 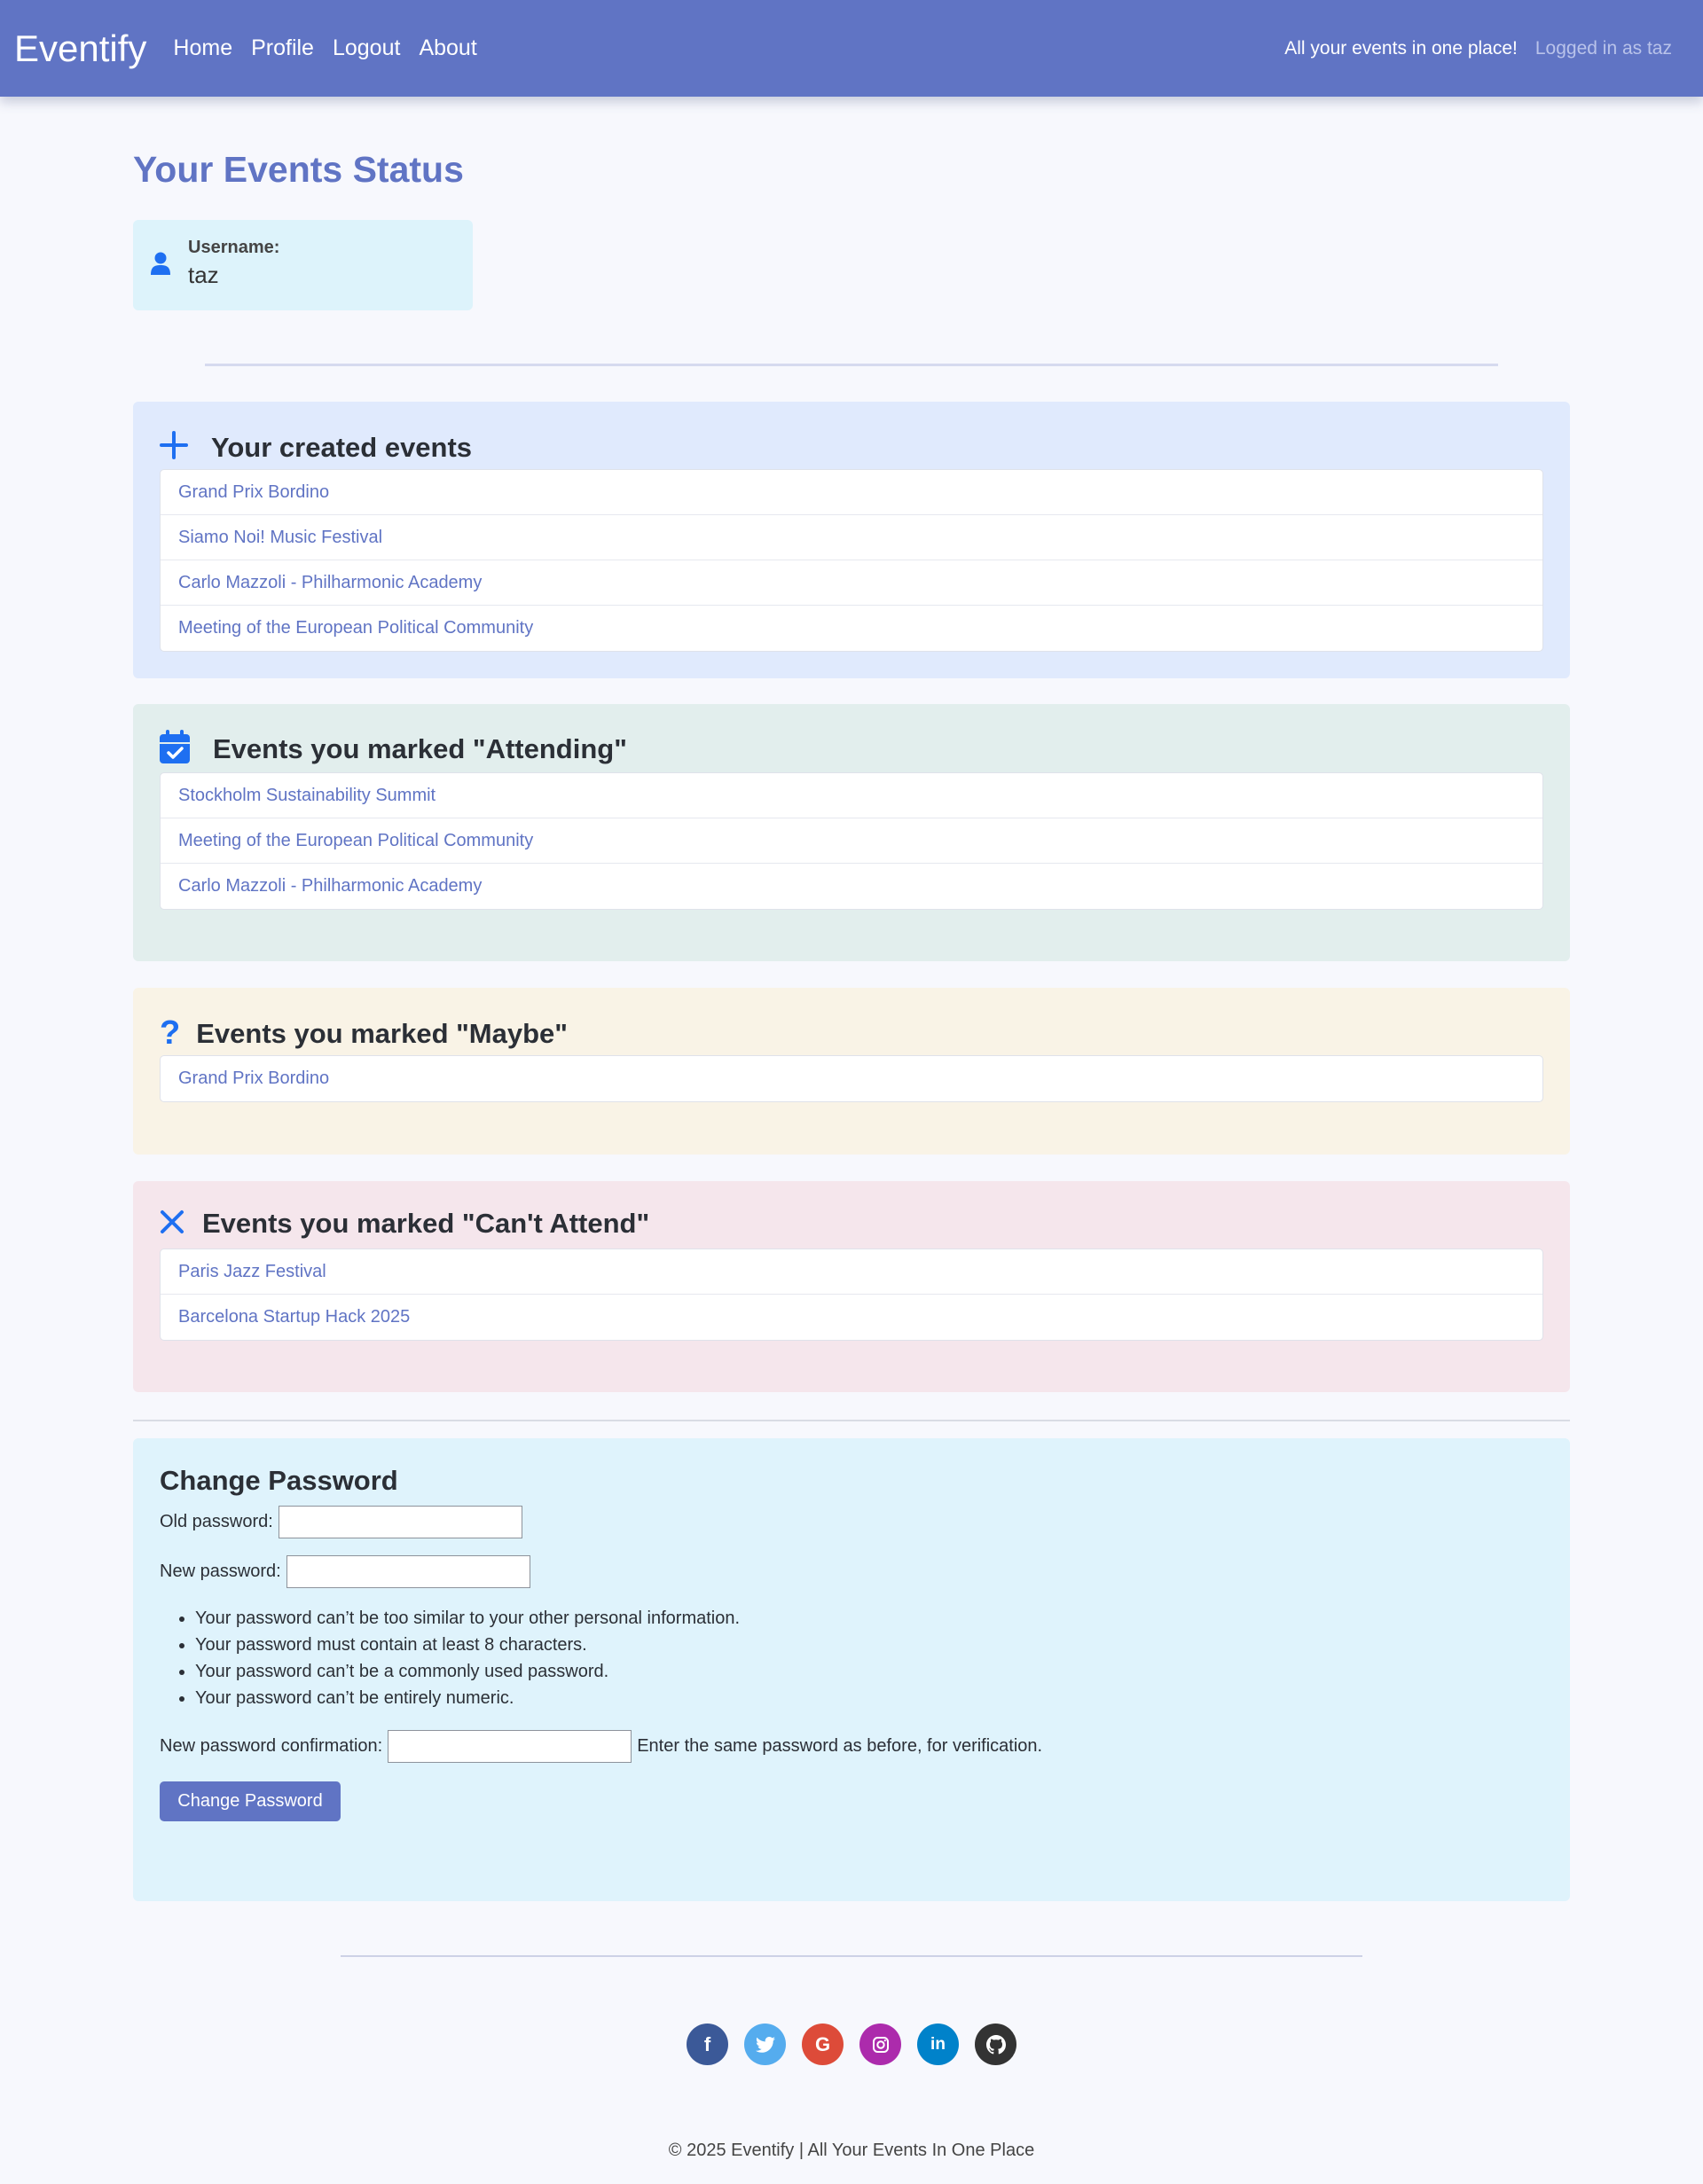 I want to click on section-header: Events you marked "Can't Attend", so click(x=404, y=1224).